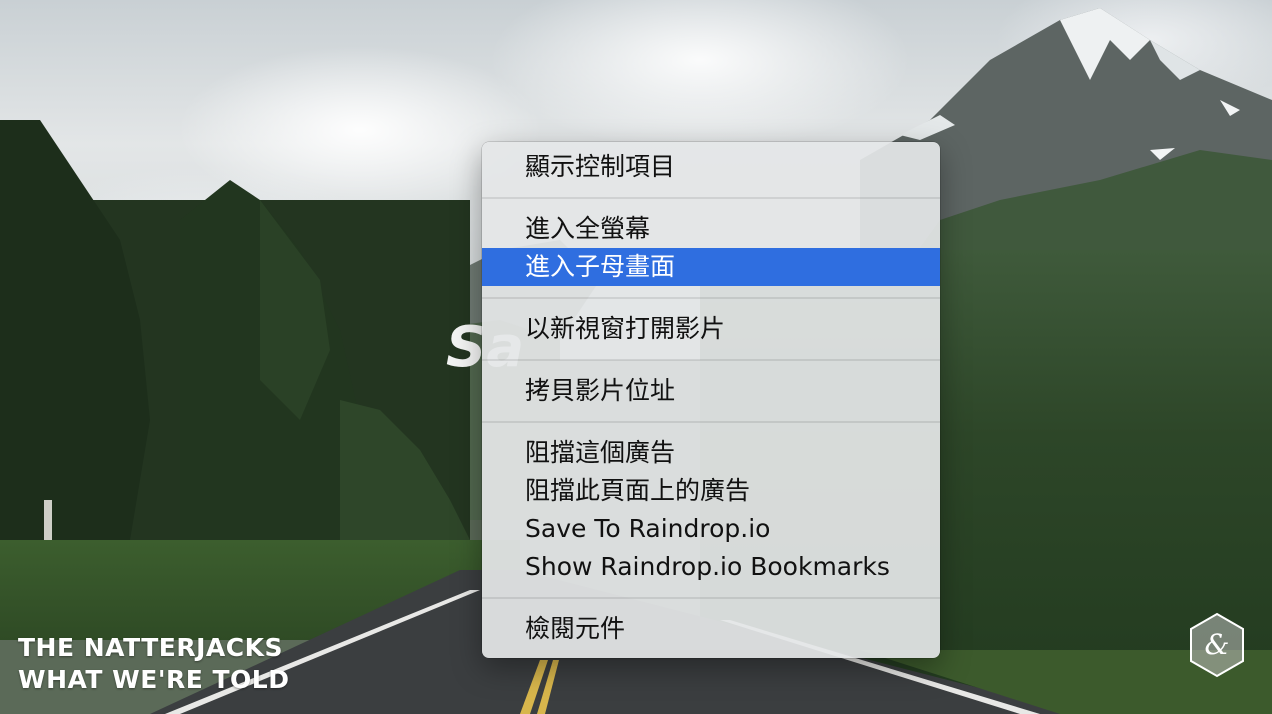  What do you see at coordinates (711, 391) in the screenshot?
I see `menu-item-copy-video-address: 拷貝影片位址` at bounding box center [711, 391].